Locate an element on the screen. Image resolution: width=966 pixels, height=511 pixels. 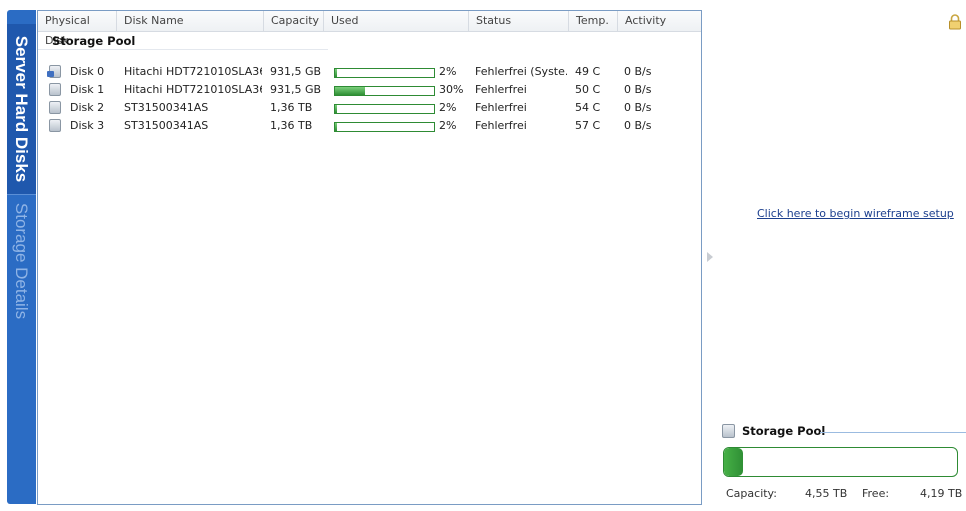
tab-storage-details: Storage Details is located at coordinates (21, 261).